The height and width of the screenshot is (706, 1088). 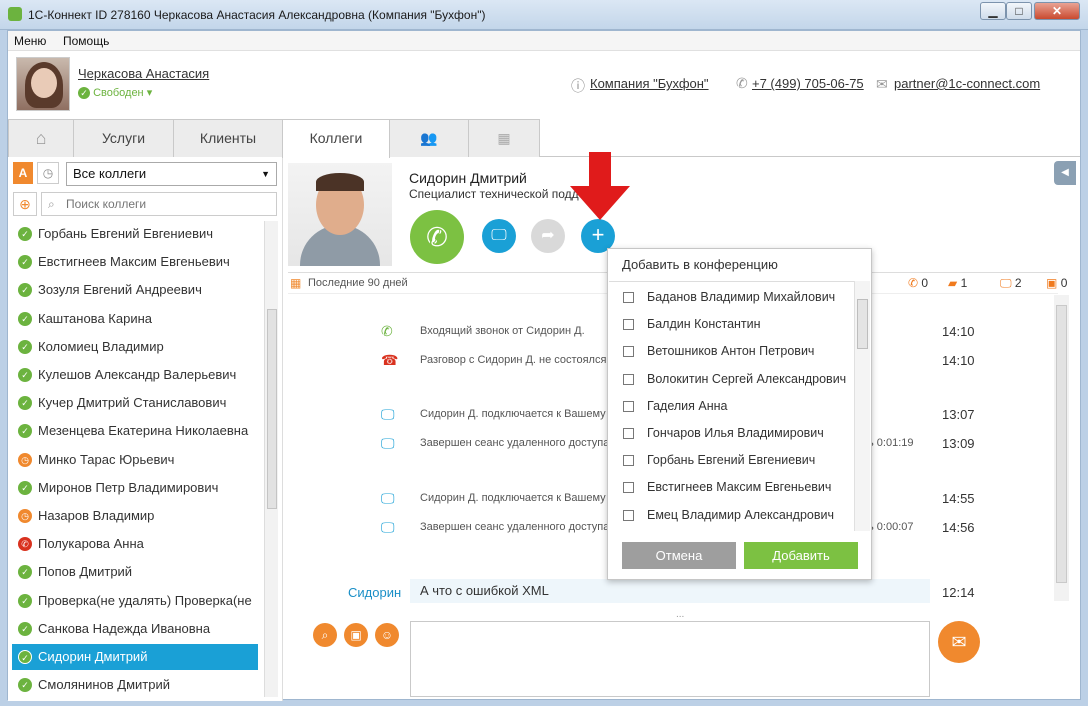 I want to click on smiley-icon: ☺, so click(x=387, y=635).